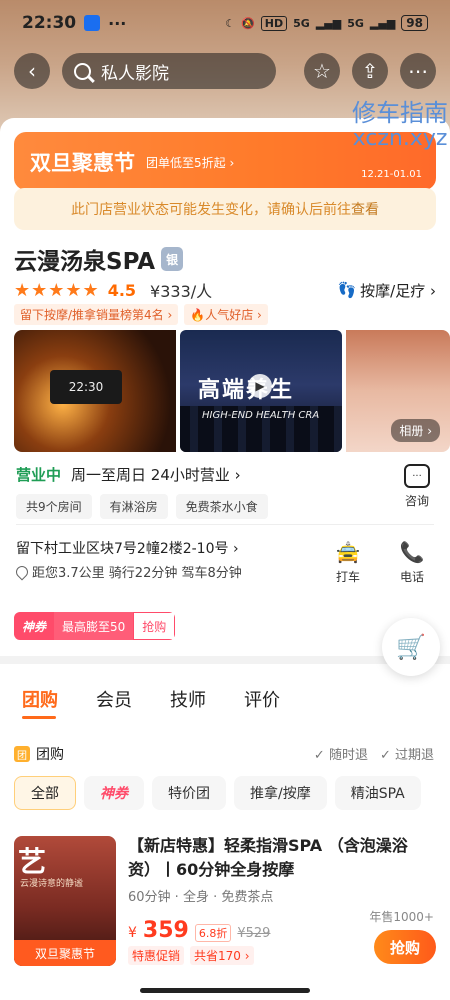  I want to click on tab-group-buy: 团购, so click(40, 699).